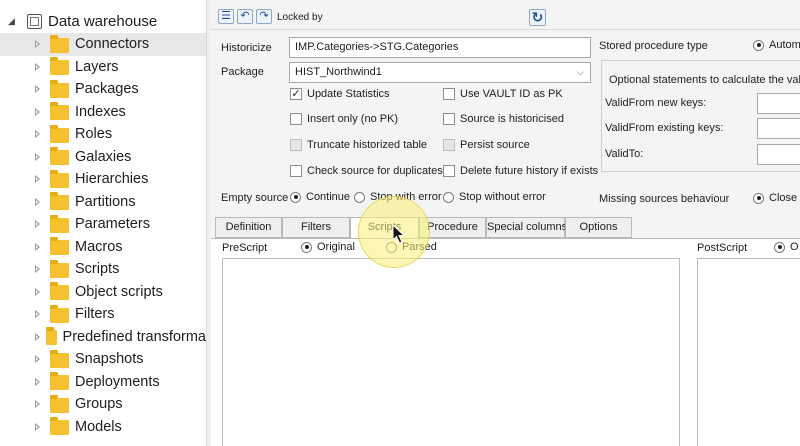 The width and height of the screenshot is (800, 446). What do you see at coordinates (449, 94) in the screenshot?
I see `checkbox-box` at bounding box center [449, 94].